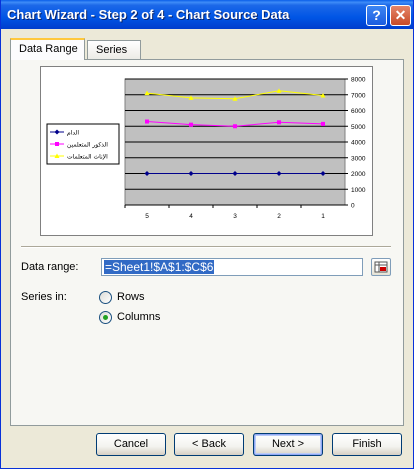 This screenshot has width=414, height=469. What do you see at coordinates (283, 444) in the screenshot?
I see `next-label: Next` at bounding box center [283, 444].